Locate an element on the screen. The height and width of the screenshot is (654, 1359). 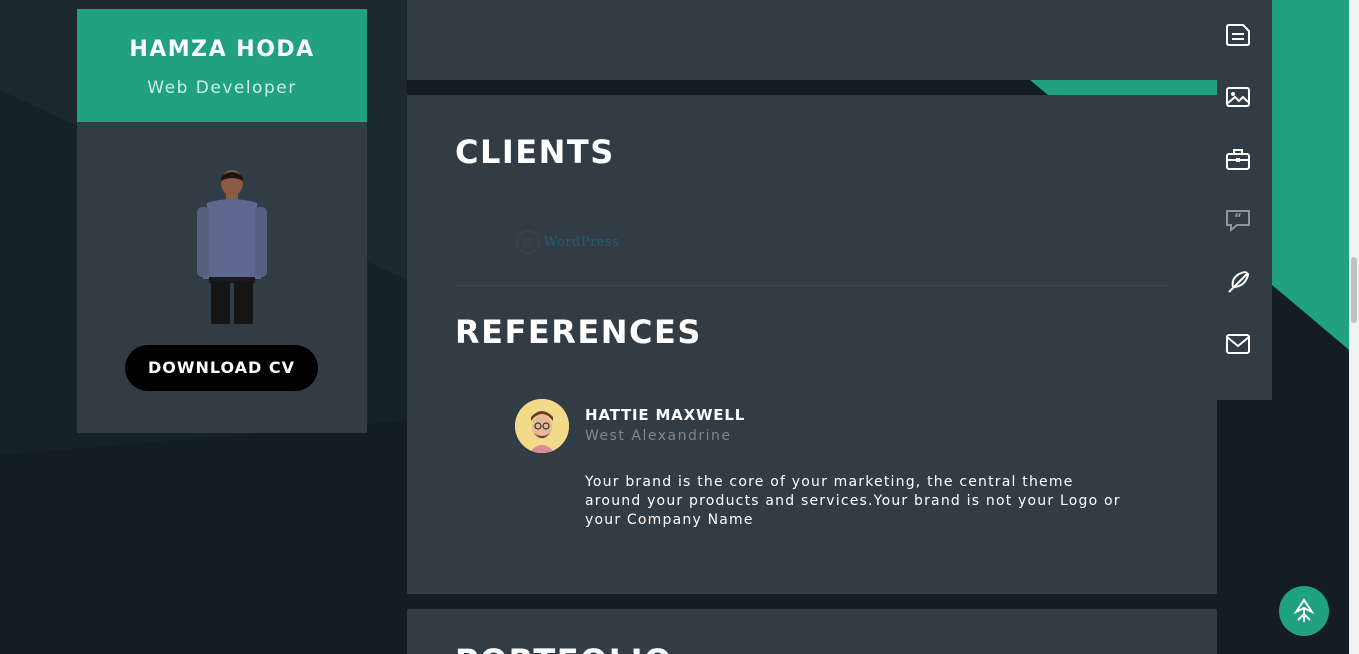
profile-card: HAMZA HODA Web Developer DOWNLOAD CV is located at coordinates (222, 221).